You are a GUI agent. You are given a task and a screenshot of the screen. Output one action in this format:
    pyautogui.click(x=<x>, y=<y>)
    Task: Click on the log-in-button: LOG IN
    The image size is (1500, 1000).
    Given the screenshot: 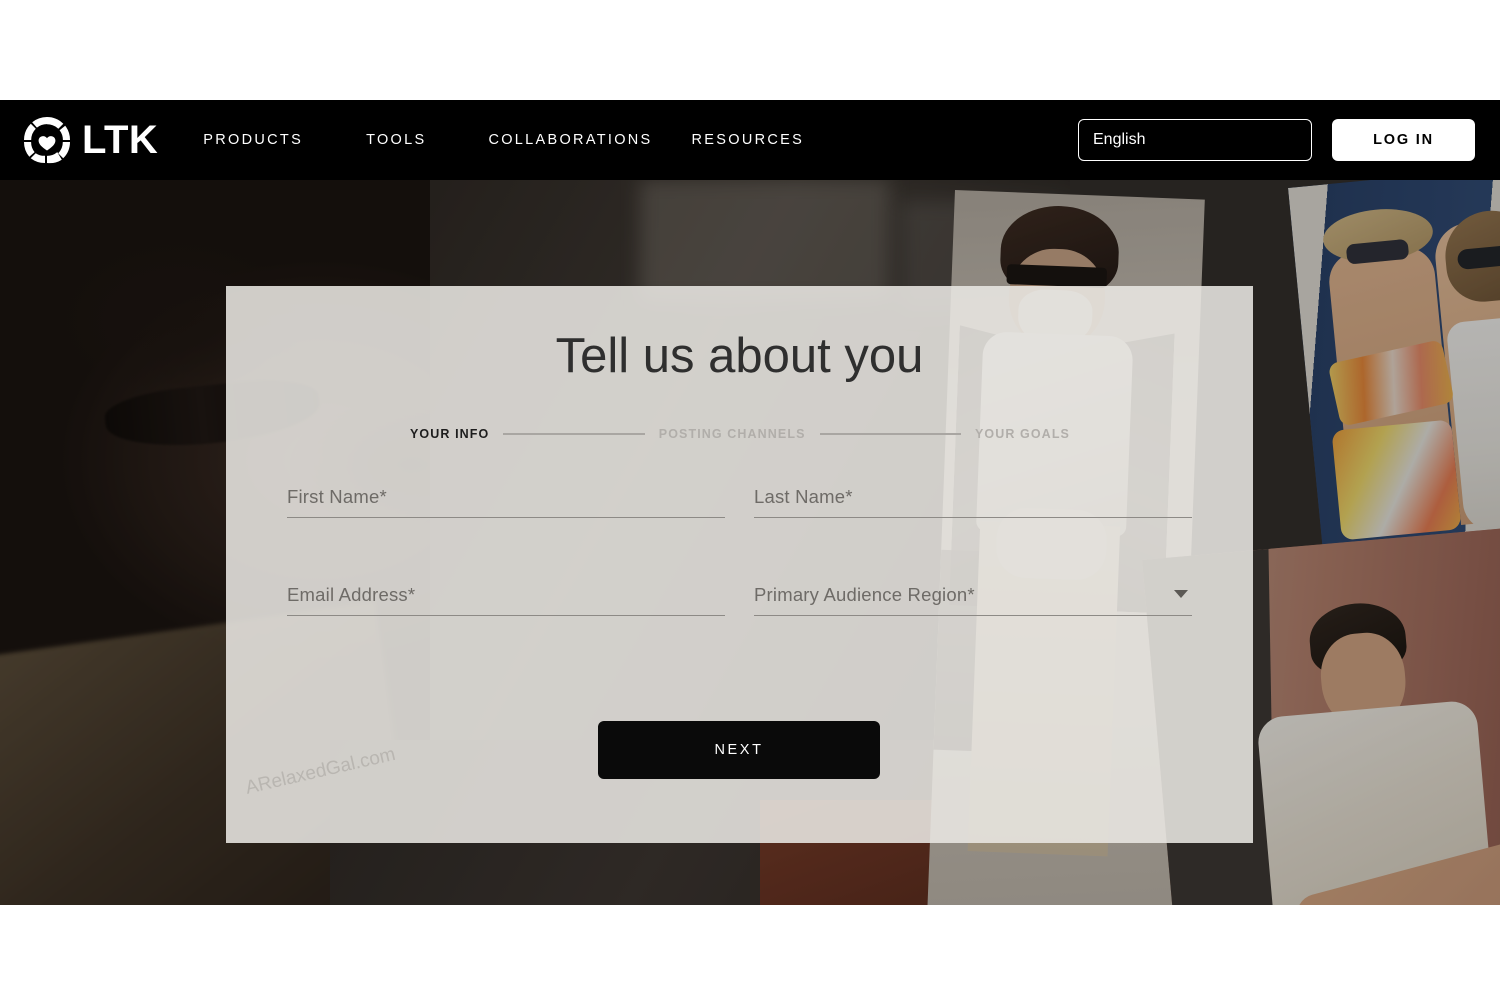 What is the action you would take?
    pyautogui.click(x=1403, y=140)
    